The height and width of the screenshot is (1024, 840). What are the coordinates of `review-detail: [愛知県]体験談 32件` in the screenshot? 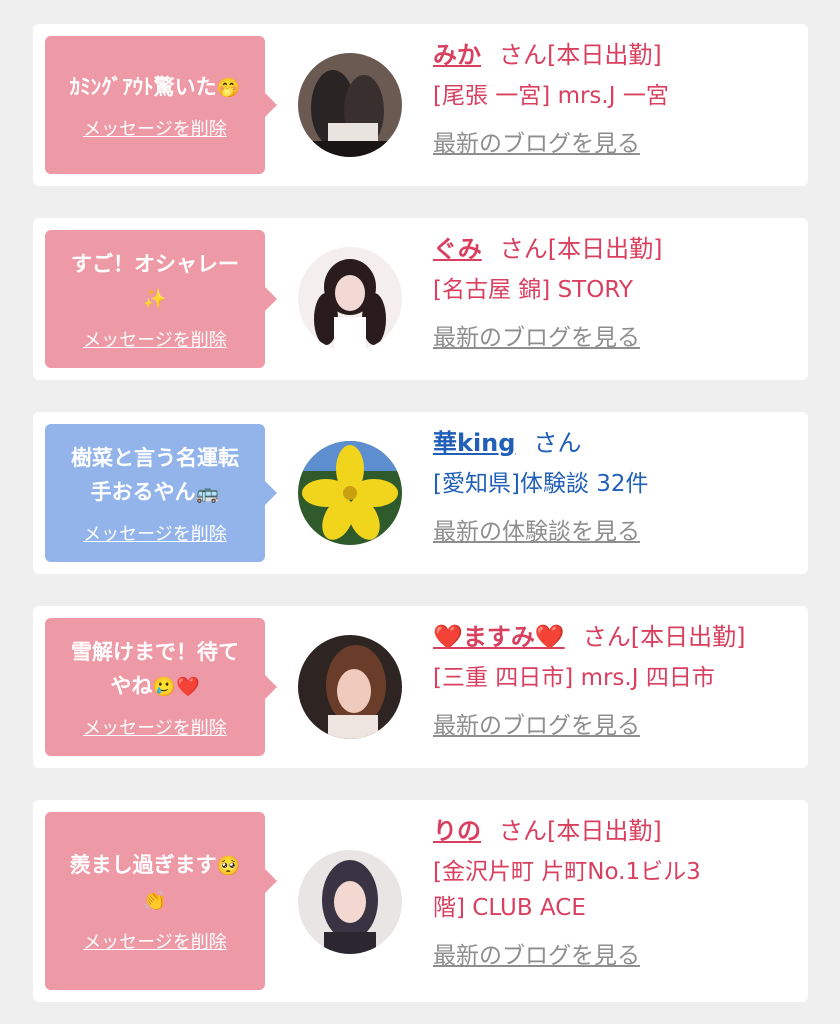 It's located at (541, 484).